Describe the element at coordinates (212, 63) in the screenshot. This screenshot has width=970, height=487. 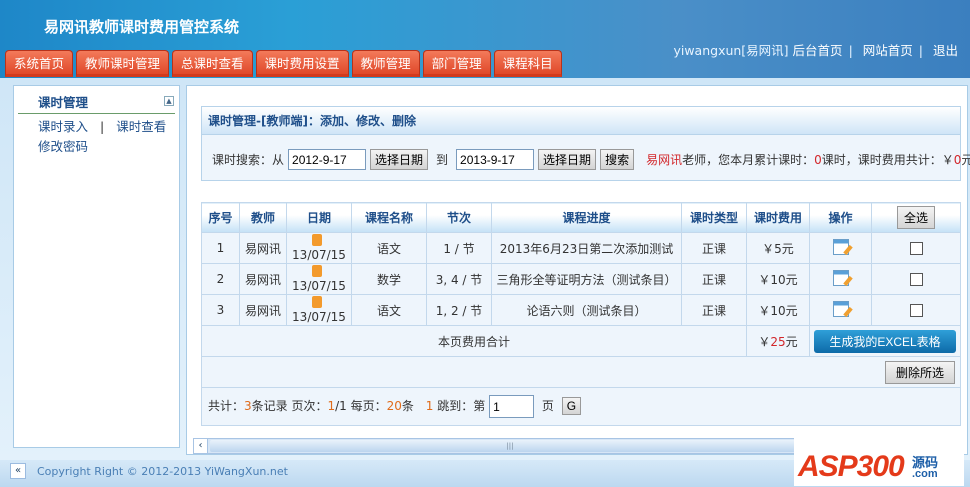
I see `tab-total-hours: 总课时查看` at that location.